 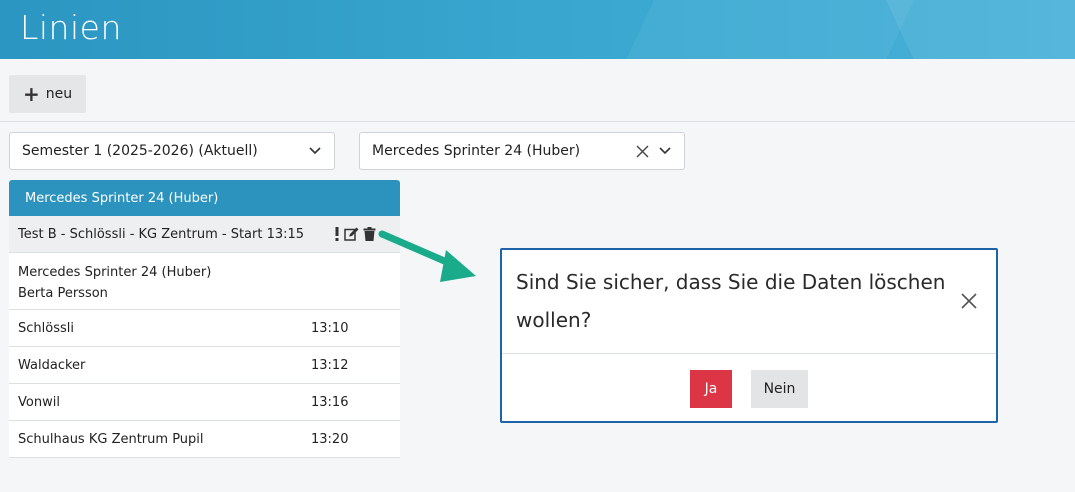 I want to click on page-title: Linien, so click(x=71, y=27).